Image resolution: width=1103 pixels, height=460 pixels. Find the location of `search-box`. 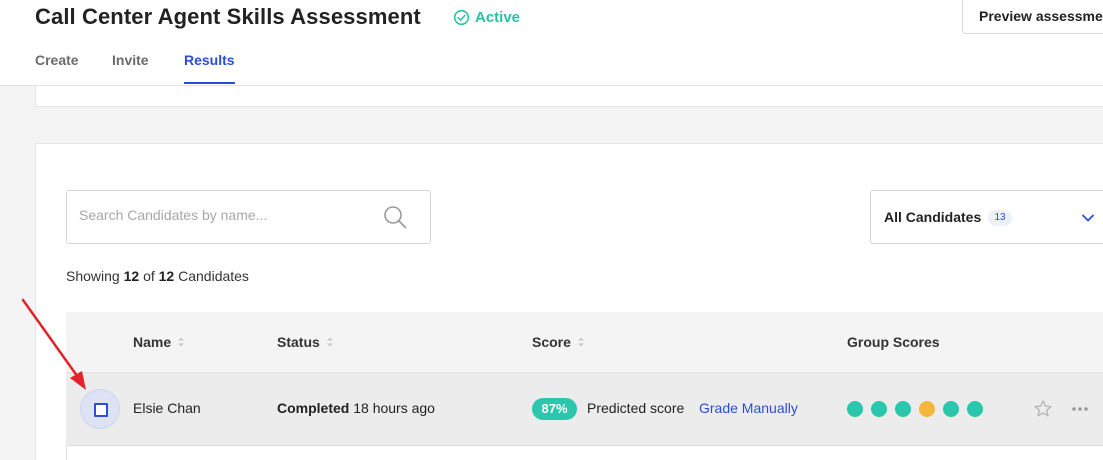

search-box is located at coordinates (248, 217).